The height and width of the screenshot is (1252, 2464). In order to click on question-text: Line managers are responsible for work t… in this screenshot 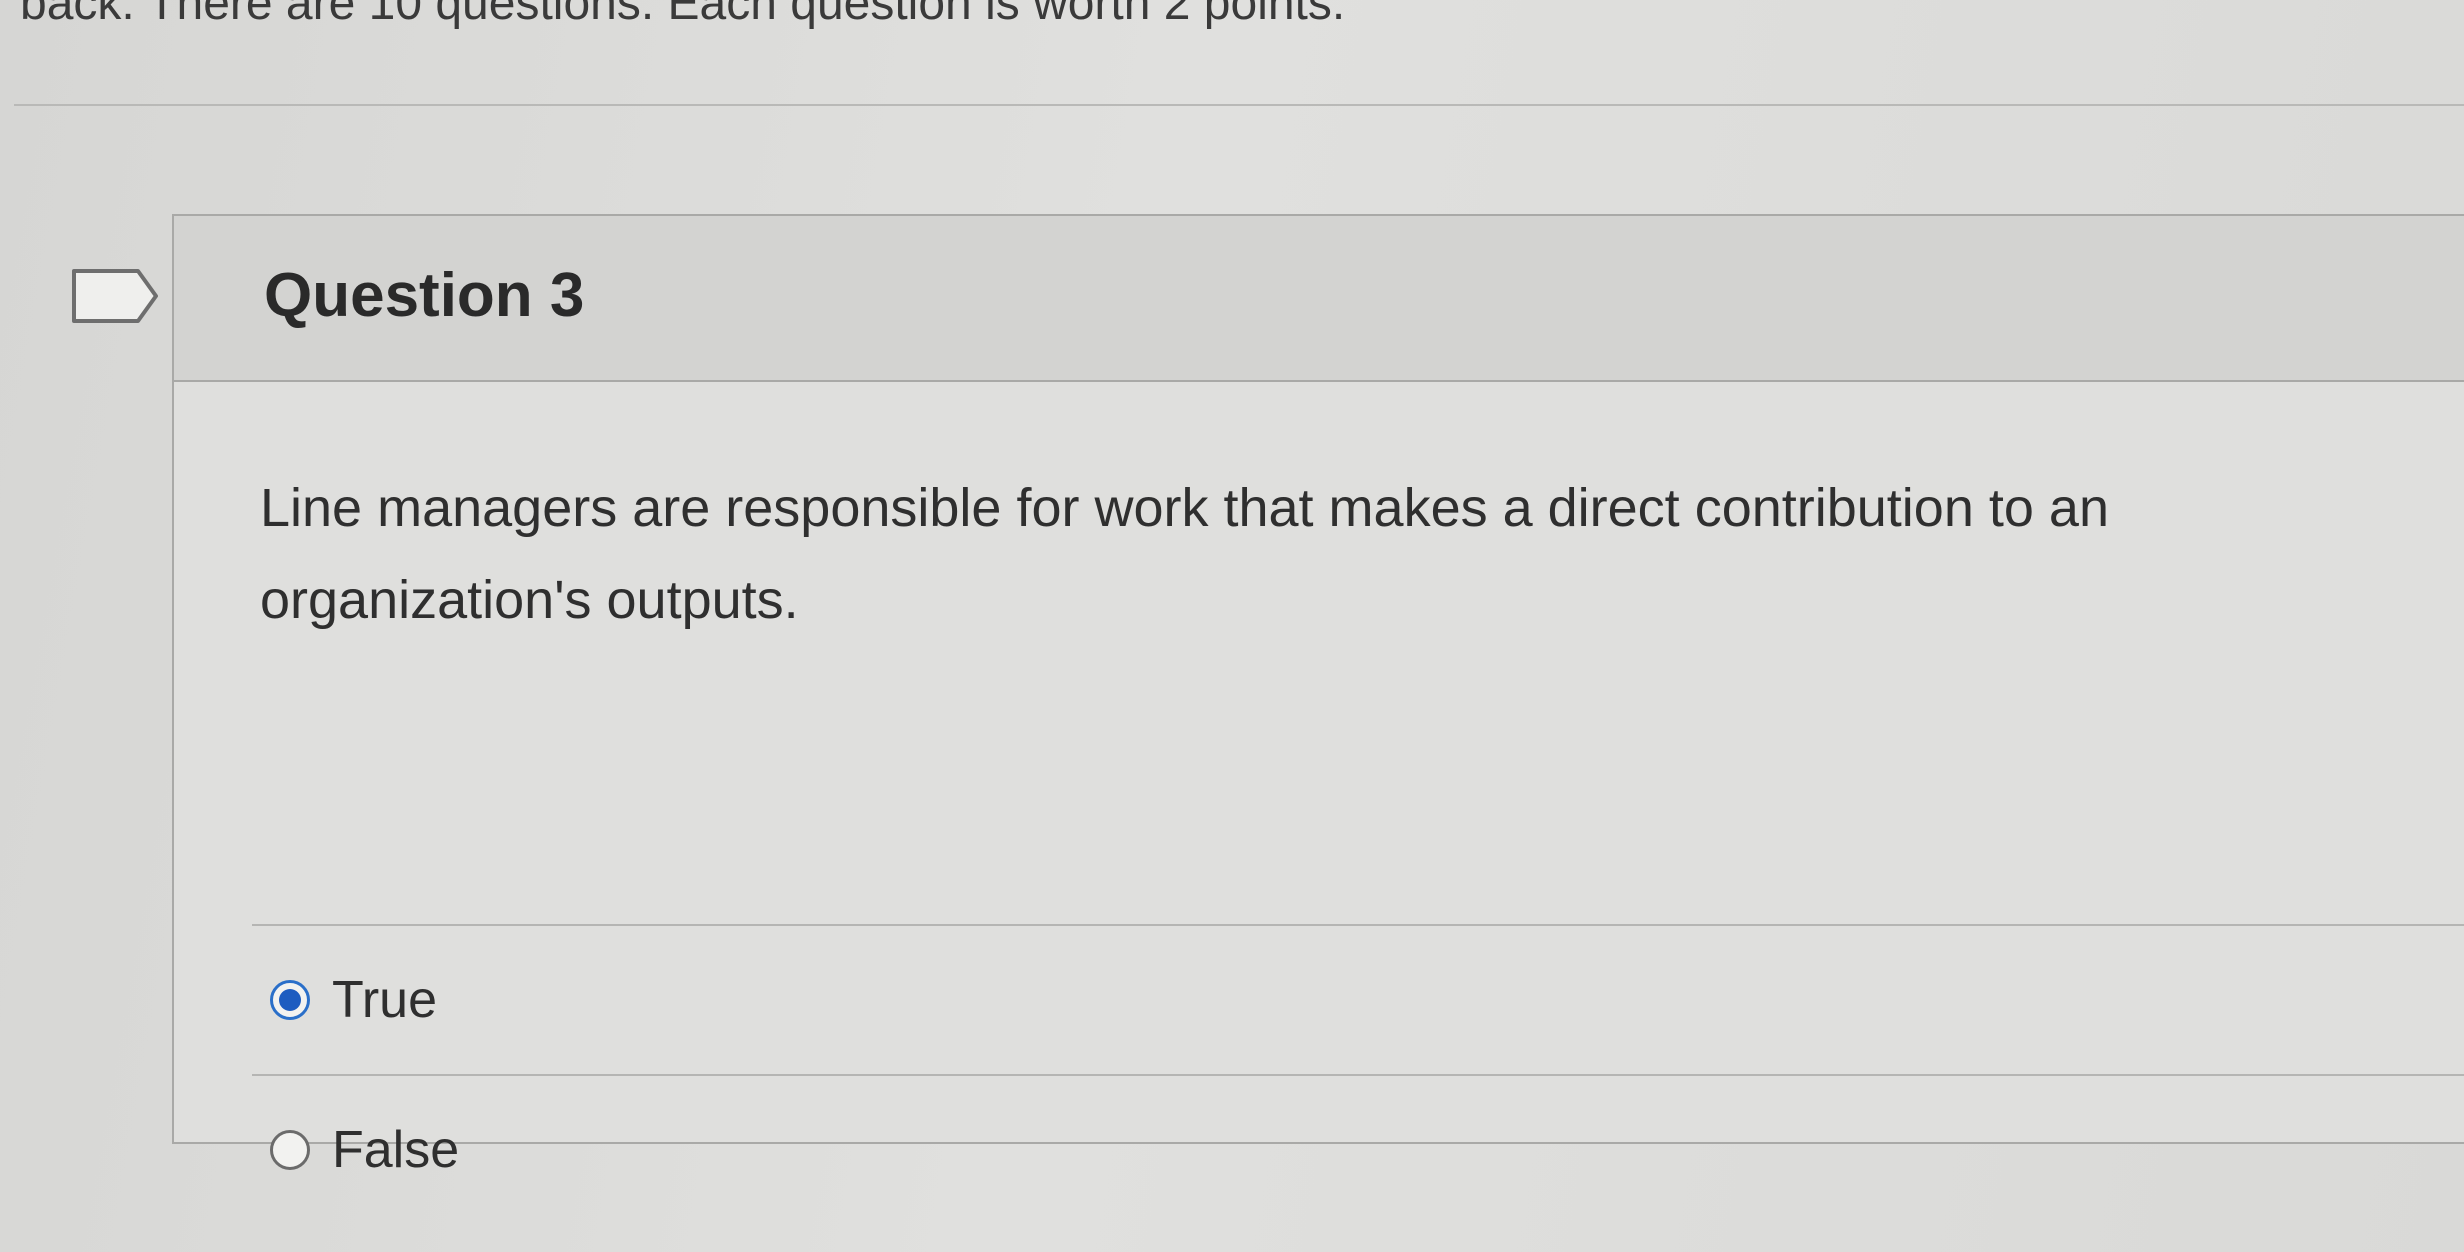, I will do `click(1184, 554)`.